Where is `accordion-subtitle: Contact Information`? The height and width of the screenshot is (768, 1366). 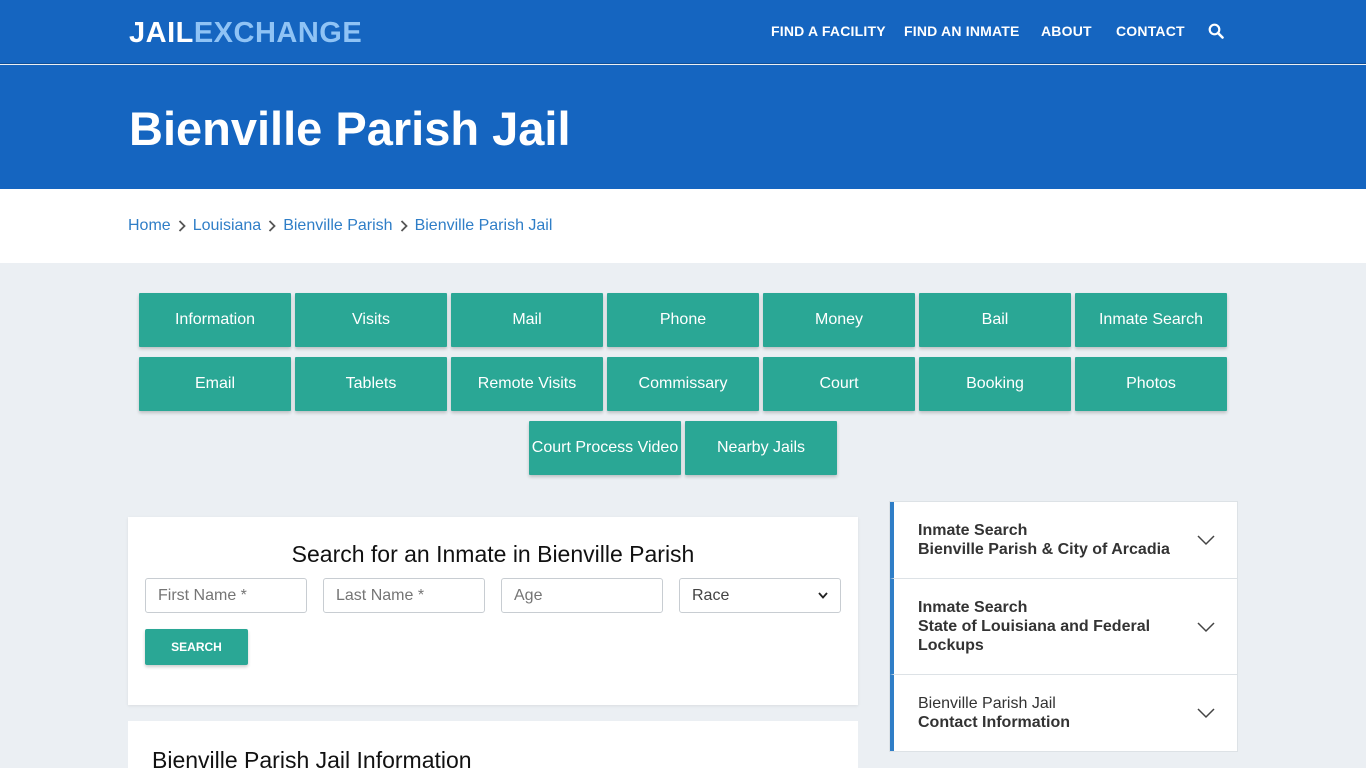 accordion-subtitle: Contact Information is located at coordinates (994, 722).